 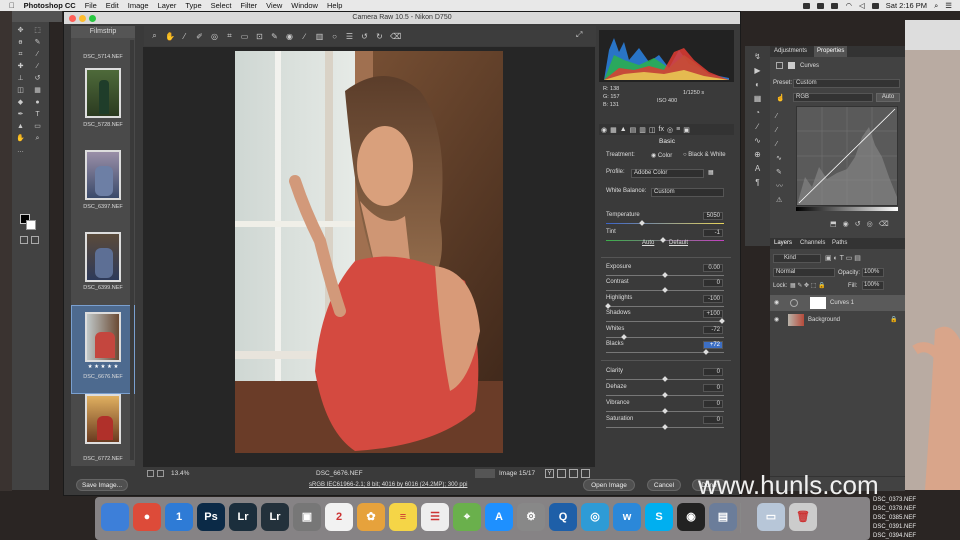 I want to click on photos-icon: ✿, so click(x=371, y=517).